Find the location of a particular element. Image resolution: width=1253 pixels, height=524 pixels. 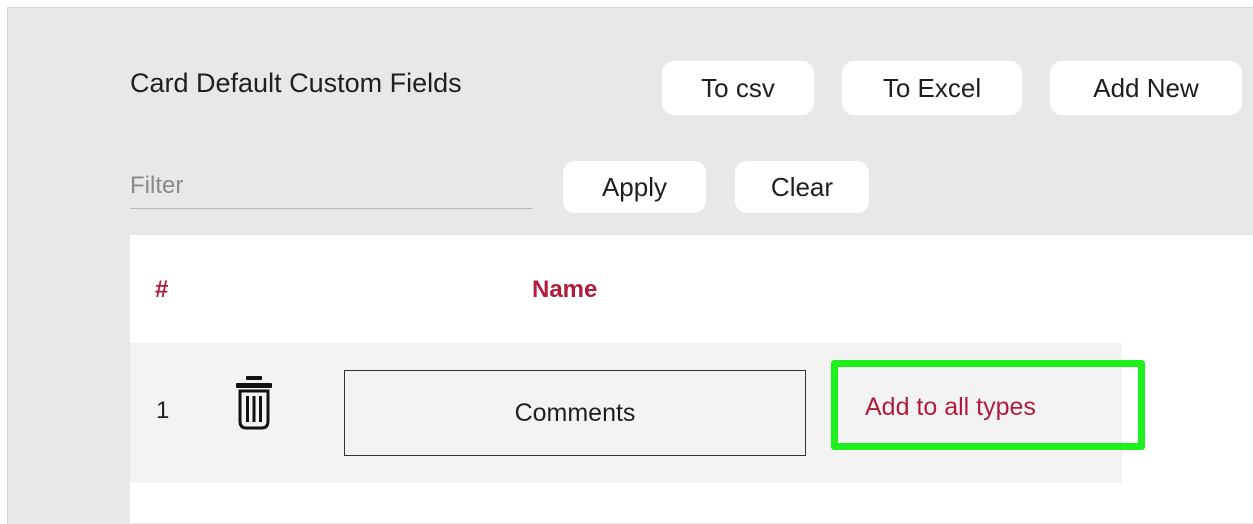

filter-input is located at coordinates (331, 186).